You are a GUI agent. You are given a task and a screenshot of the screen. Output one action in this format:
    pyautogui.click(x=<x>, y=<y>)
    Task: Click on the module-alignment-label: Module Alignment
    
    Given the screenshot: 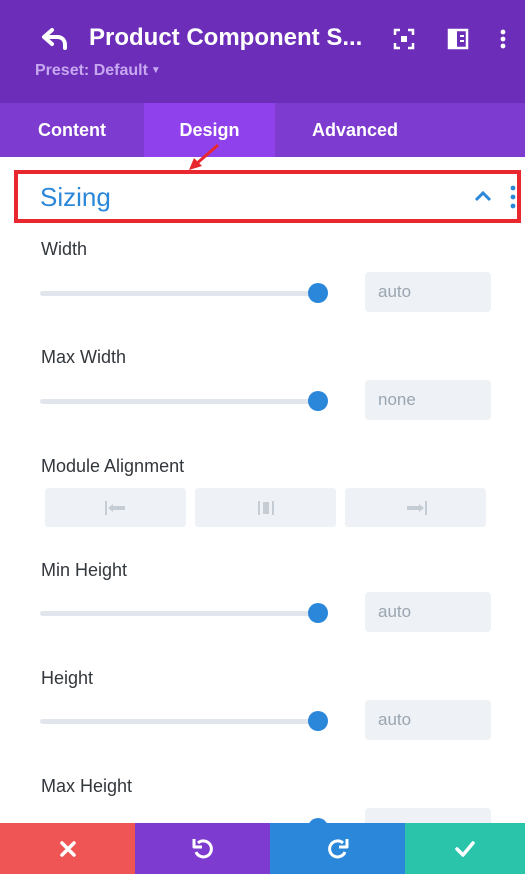 What is the action you would take?
    pyautogui.click(x=113, y=466)
    